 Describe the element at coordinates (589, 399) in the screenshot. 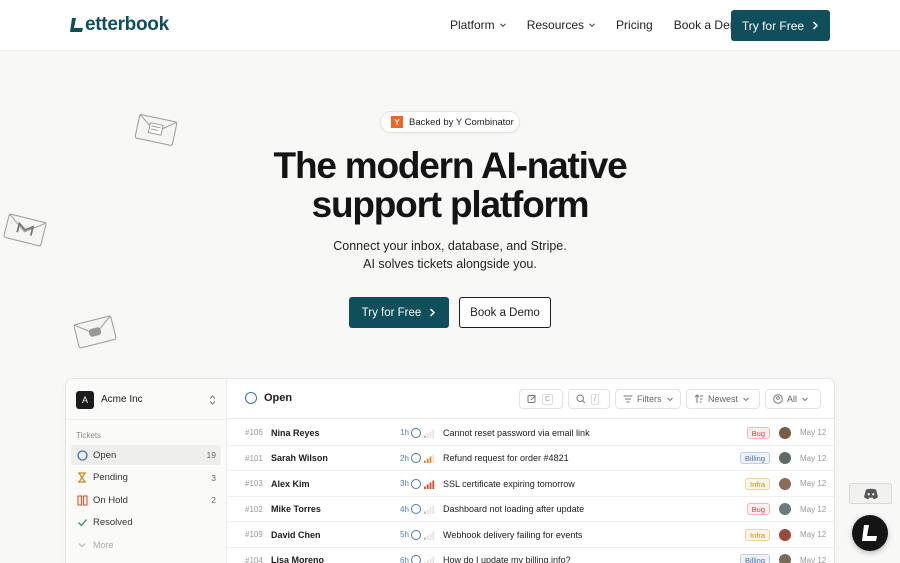

I see `search-button: /` at that location.